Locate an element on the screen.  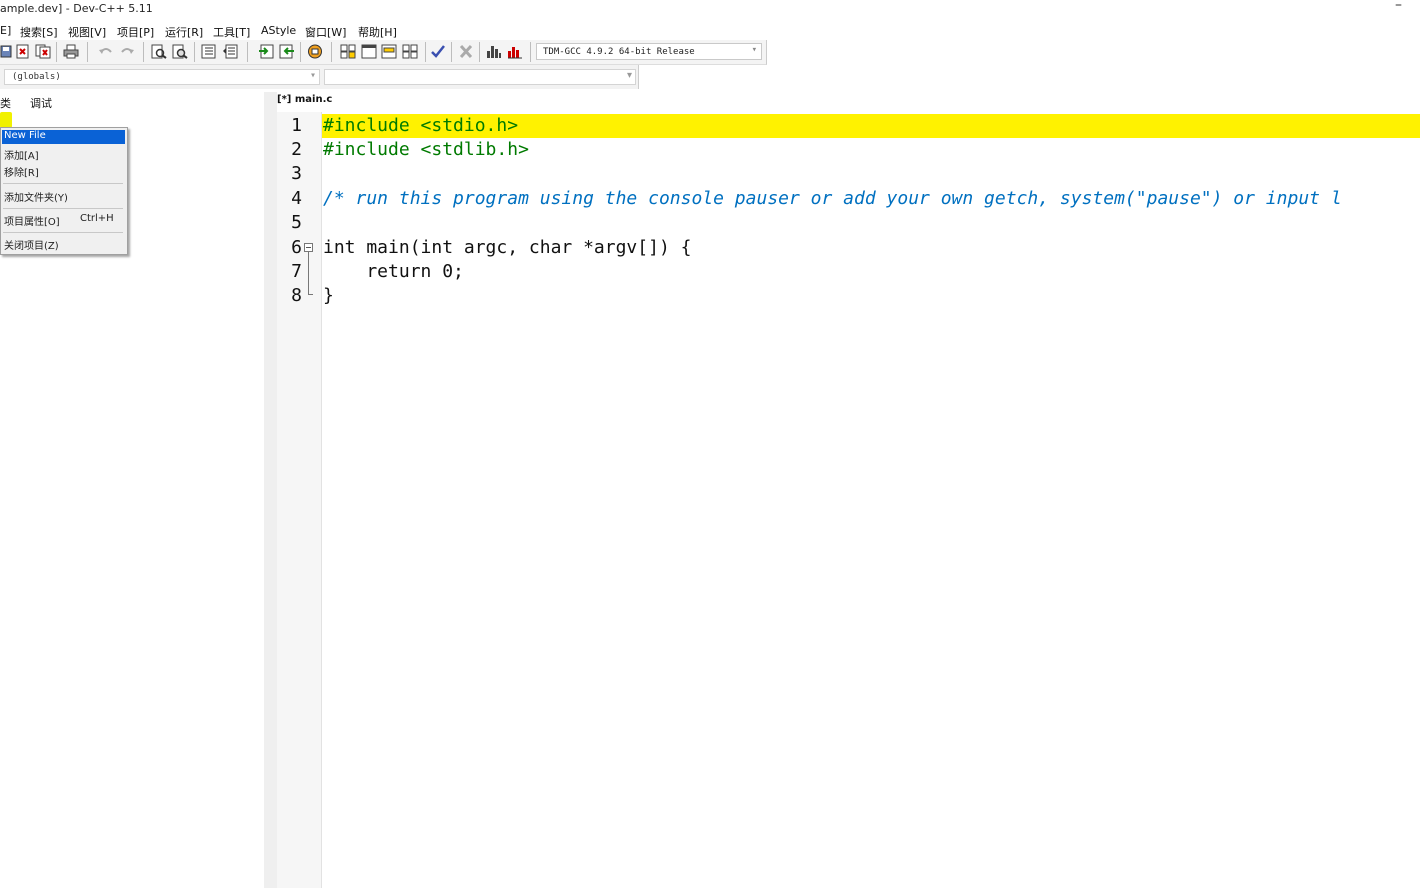
code-line: #include <stdlib.h> is located at coordinates (426, 149).